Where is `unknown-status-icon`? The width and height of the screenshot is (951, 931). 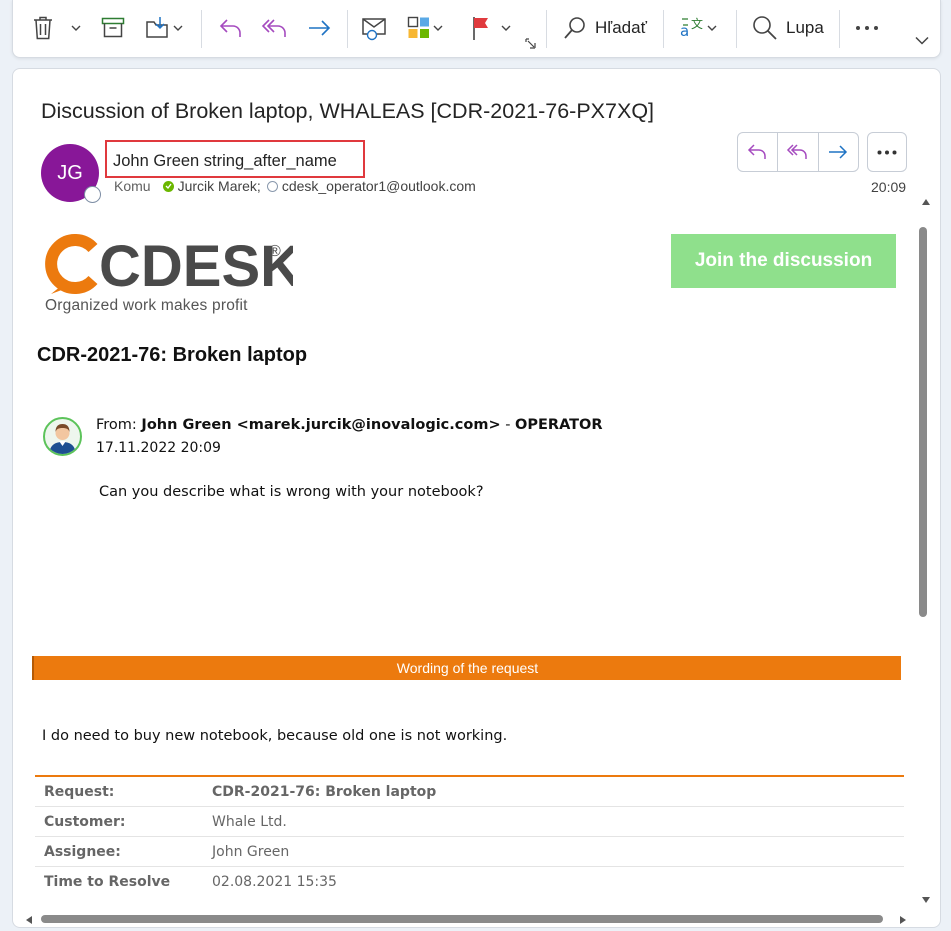 unknown-status-icon is located at coordinates (272, 186).